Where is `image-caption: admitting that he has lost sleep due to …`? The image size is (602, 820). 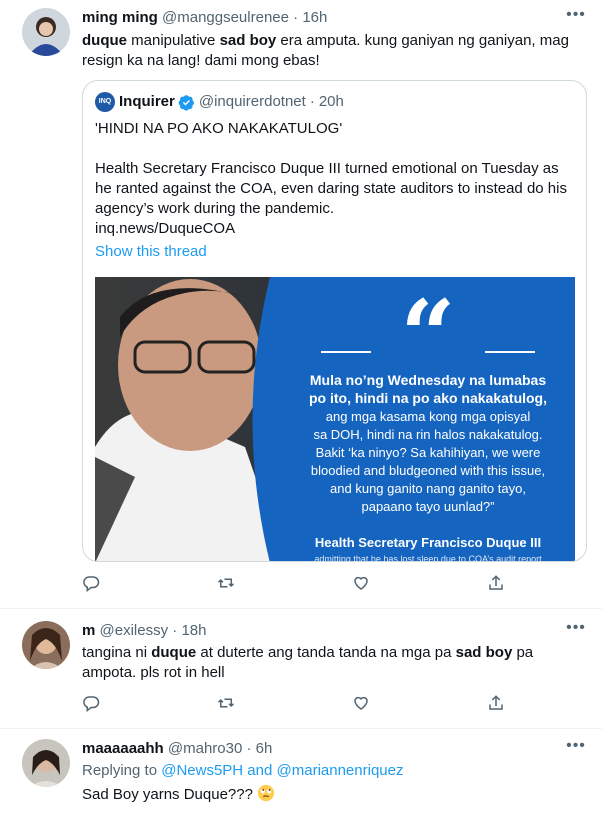 image-caption: admitting that he has lost sleep due to … is located at coordinates (428, 558).